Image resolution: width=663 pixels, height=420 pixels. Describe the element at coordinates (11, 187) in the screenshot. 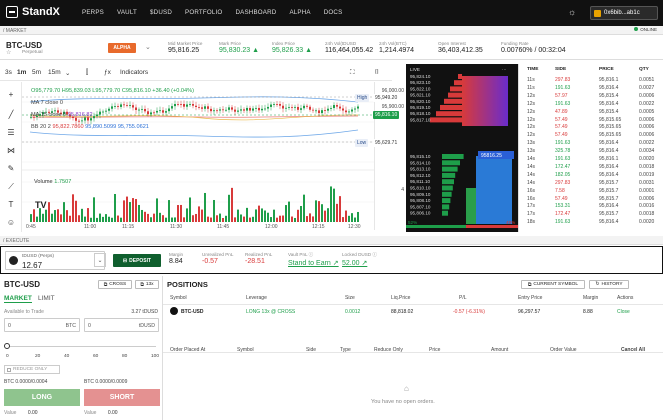

I see `pattern-icon: ⟋` at that location.